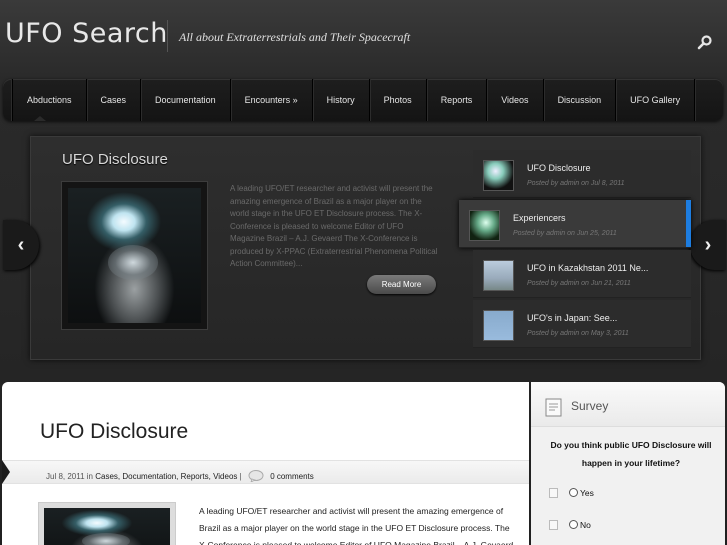 This screenshot has width=727, height=545. Describe the element at coordinates (40, 118) in the screenshot. I see `nav-active-marker` at that location.